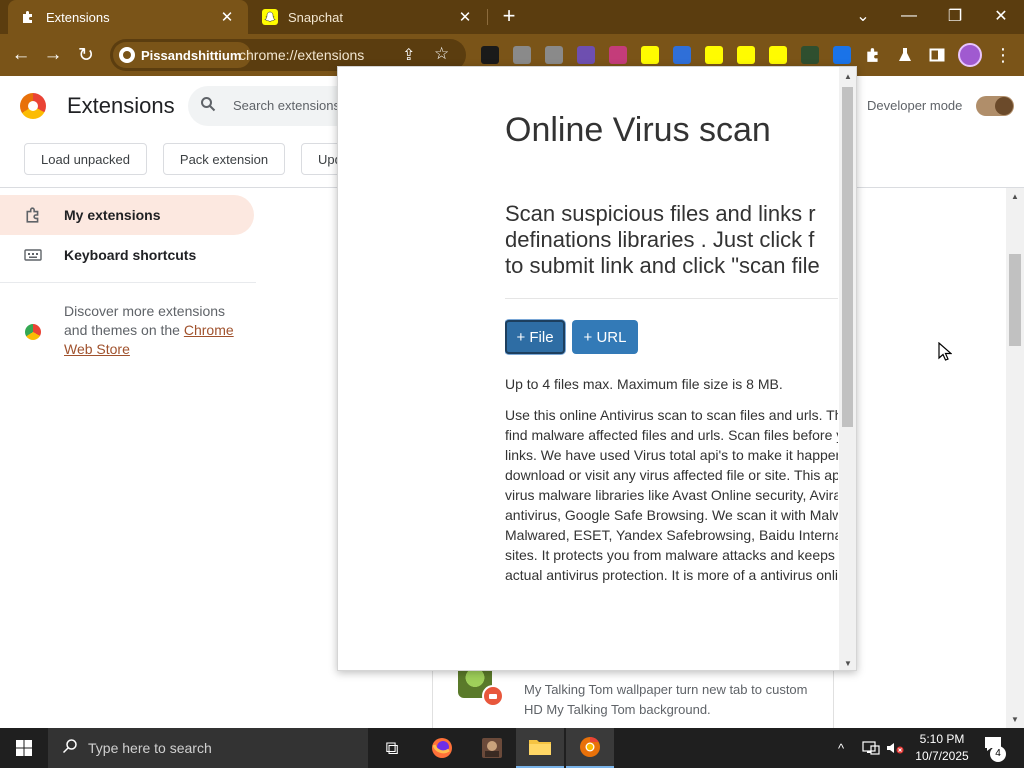 Image resolution: width=1024 pixels, height=768 pixels. What do you see at coordinates (955, 16) in the screenshot?
I see `maximize-button: ❐` at bounding box center [955, 16].